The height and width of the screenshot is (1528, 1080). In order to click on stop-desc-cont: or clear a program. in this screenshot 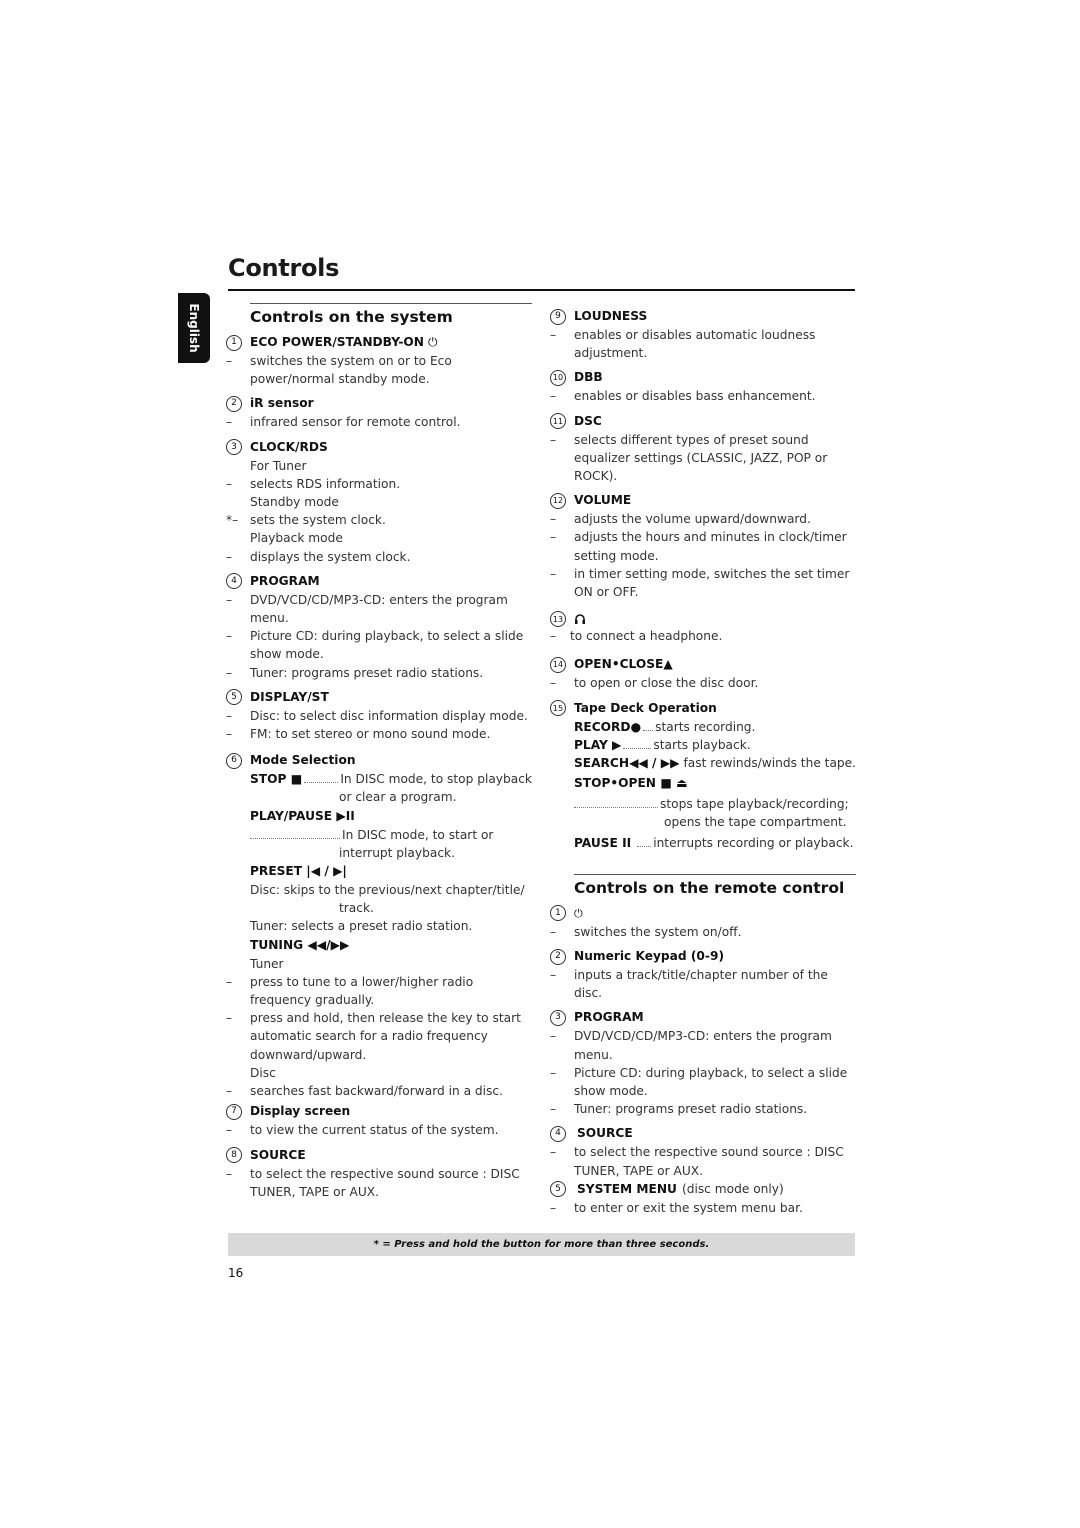, I will do `click(398, 797)`.